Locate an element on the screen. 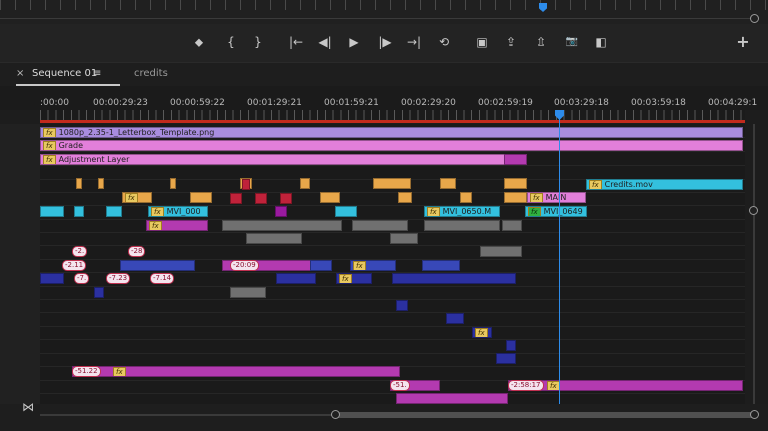  loop-button: ⟲ is located at coordinates (444, 42).